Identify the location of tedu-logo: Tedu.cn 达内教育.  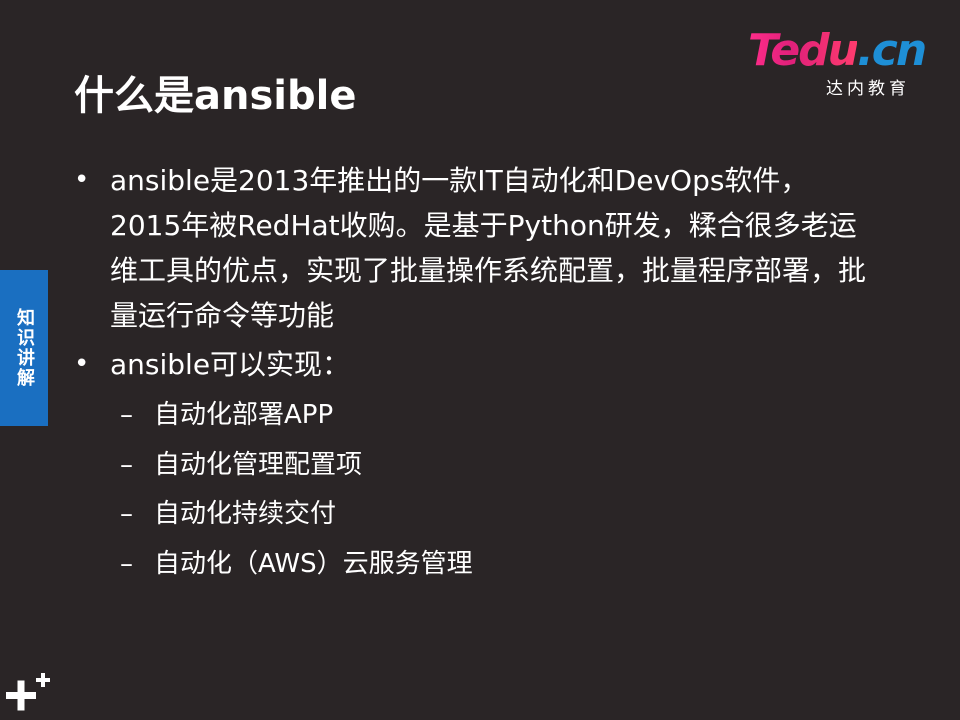
(843, 62).